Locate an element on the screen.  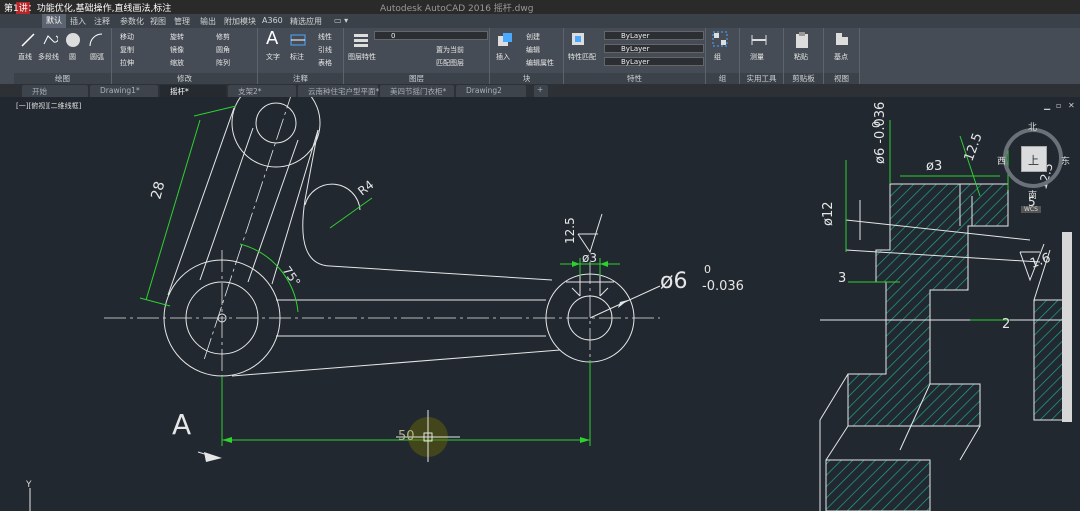
array-button: 阵列 is located at coordinates (223, 63).